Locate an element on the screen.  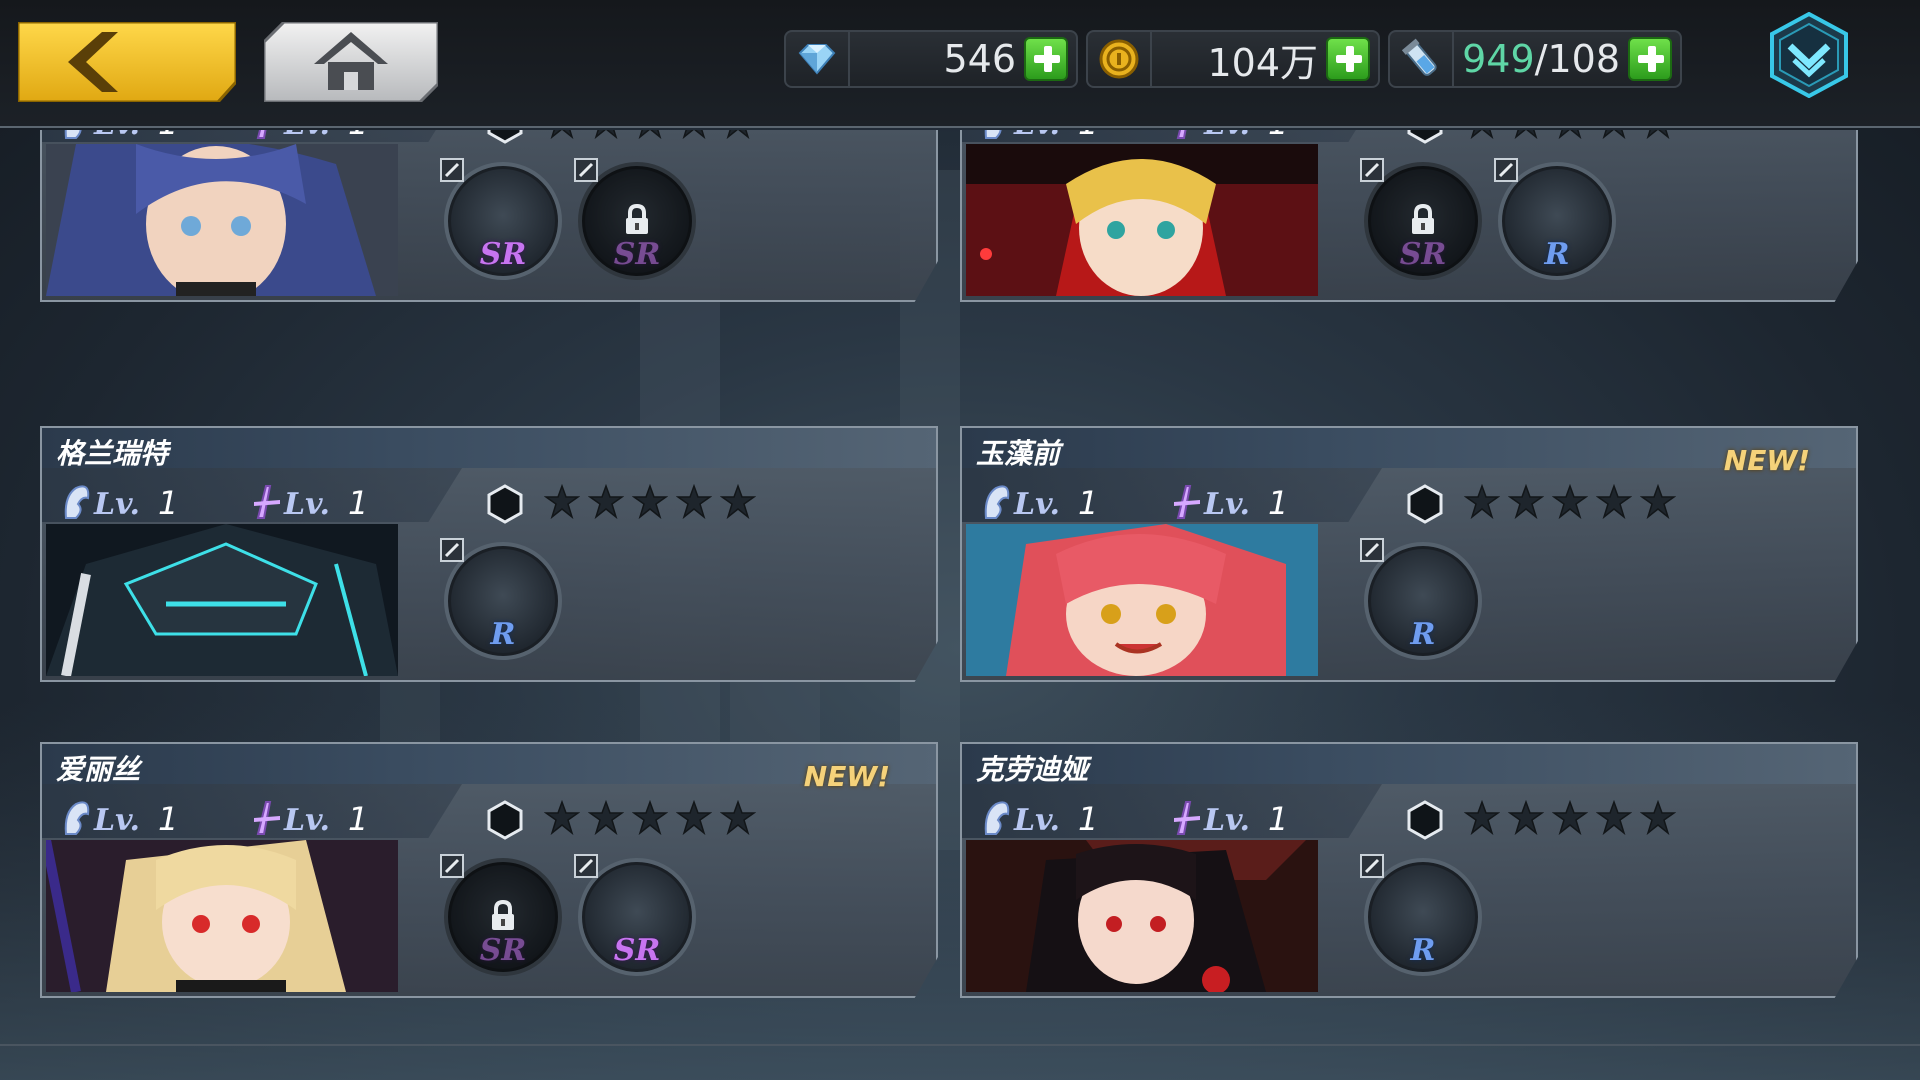
add-stamina-button is located at coordinates (1650, 59).